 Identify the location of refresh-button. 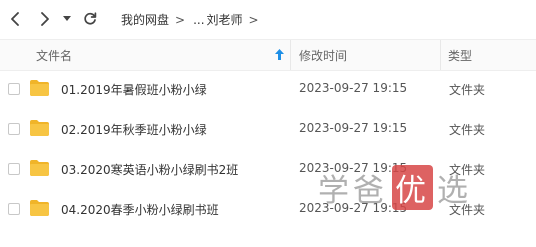
(90, 19).